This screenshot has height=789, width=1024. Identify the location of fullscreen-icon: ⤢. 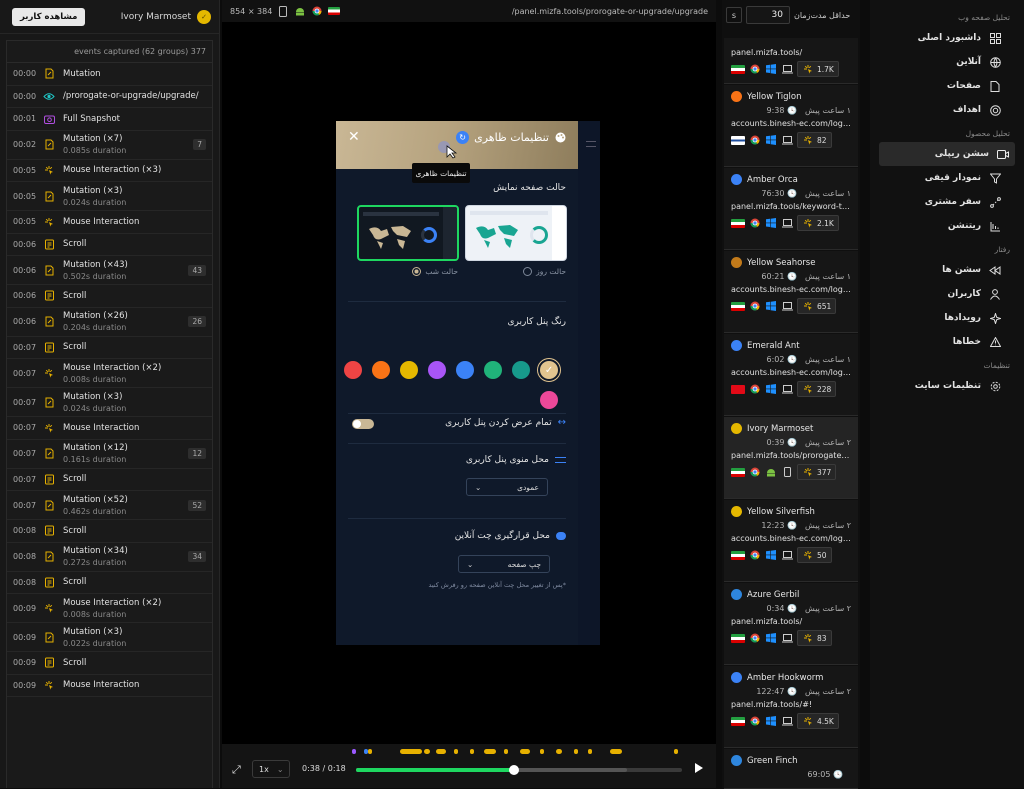
(236, 770).